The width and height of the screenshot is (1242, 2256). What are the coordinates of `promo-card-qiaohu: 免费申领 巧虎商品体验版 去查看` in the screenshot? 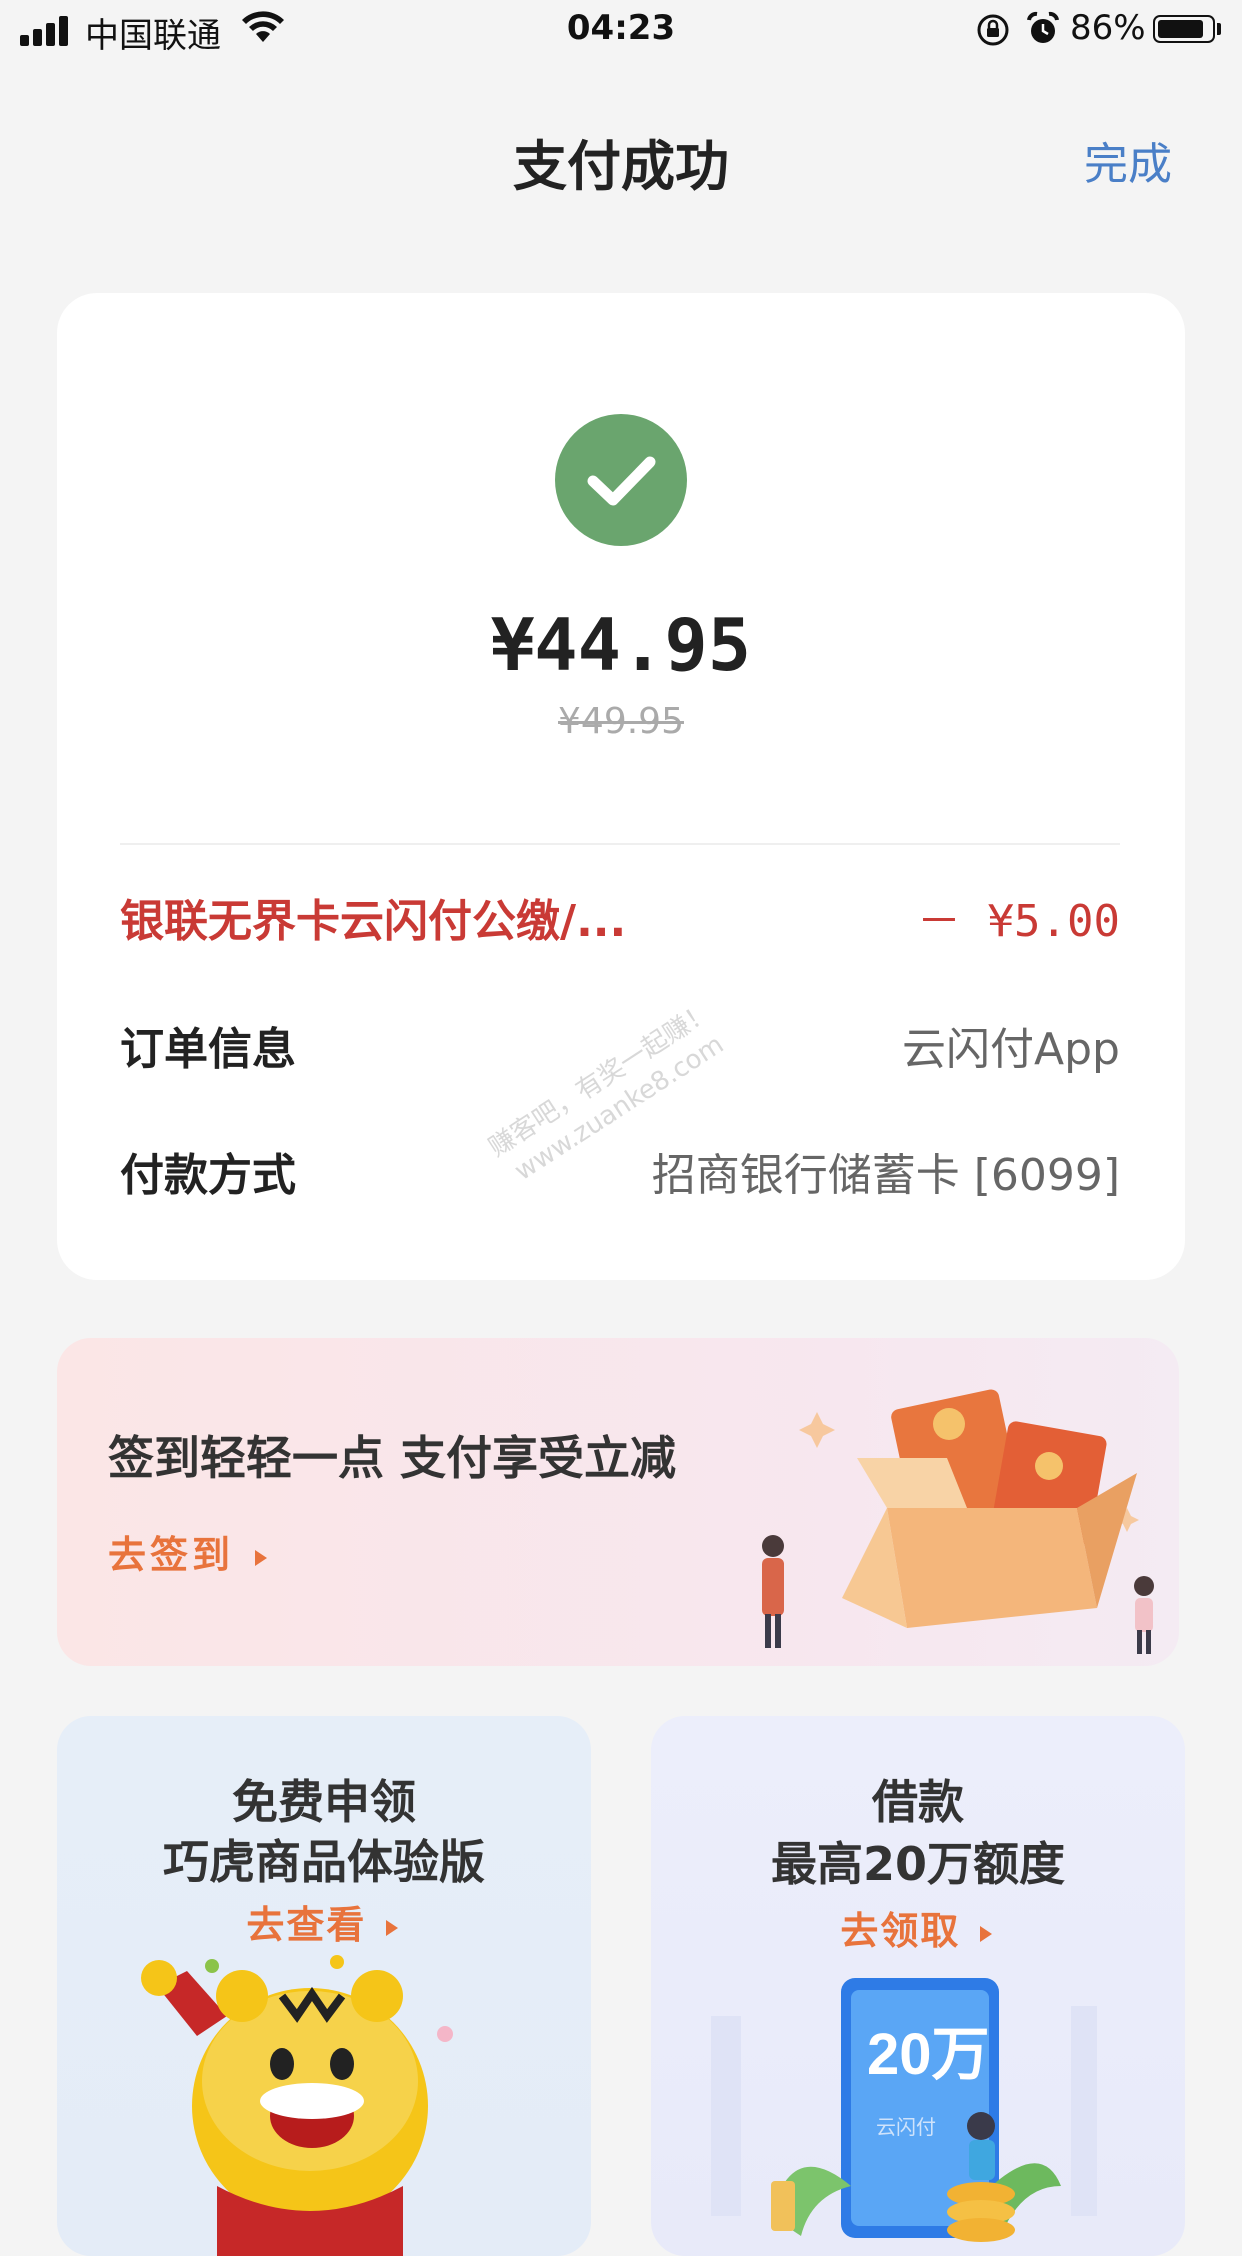 It's located at (324, 1986).